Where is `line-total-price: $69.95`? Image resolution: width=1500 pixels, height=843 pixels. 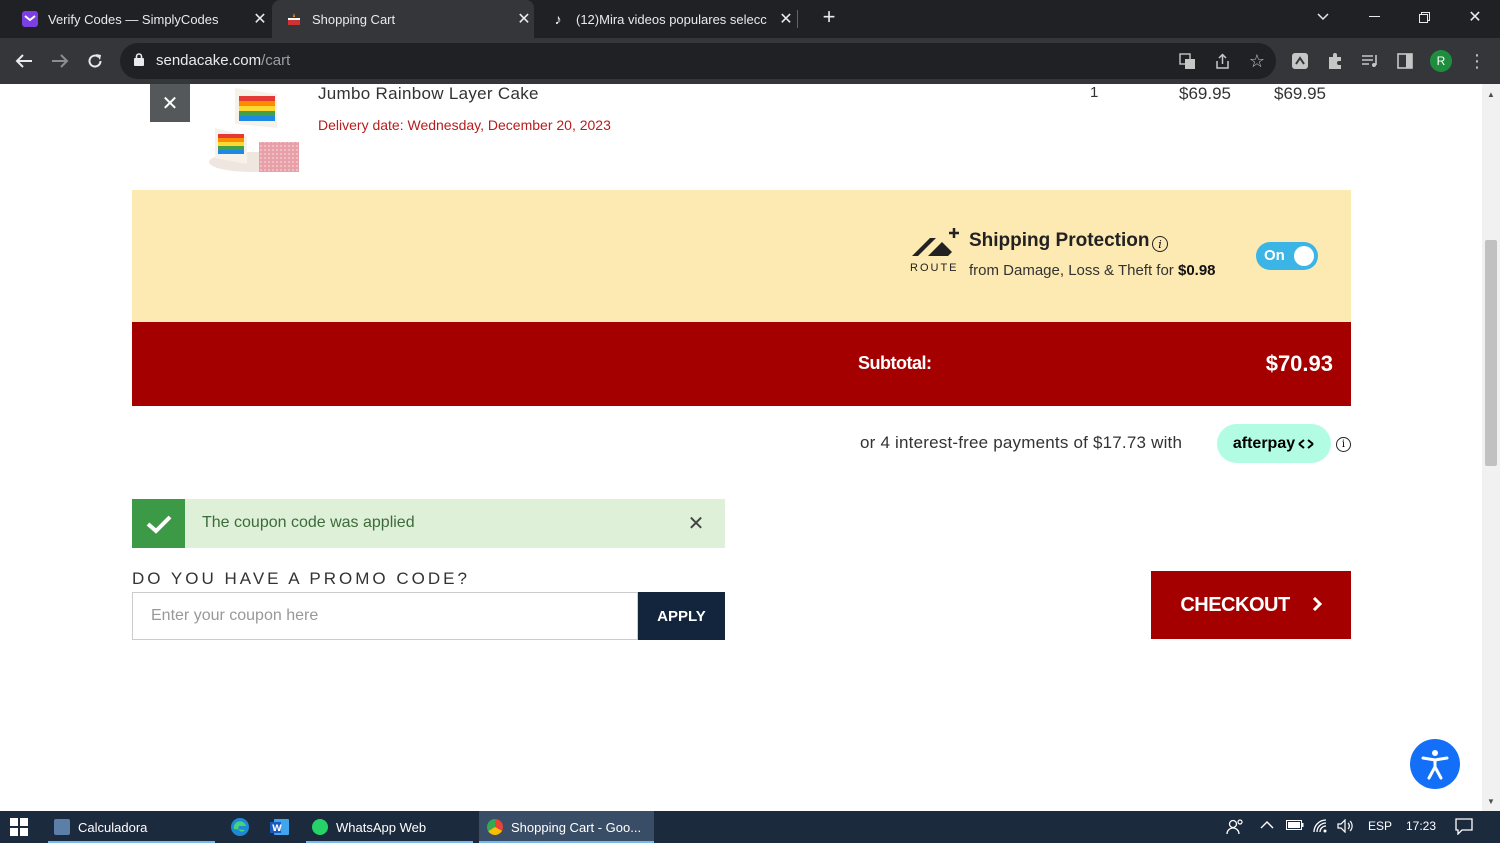 line-total-price: $69.95 is located at coordinates (1300, 93).